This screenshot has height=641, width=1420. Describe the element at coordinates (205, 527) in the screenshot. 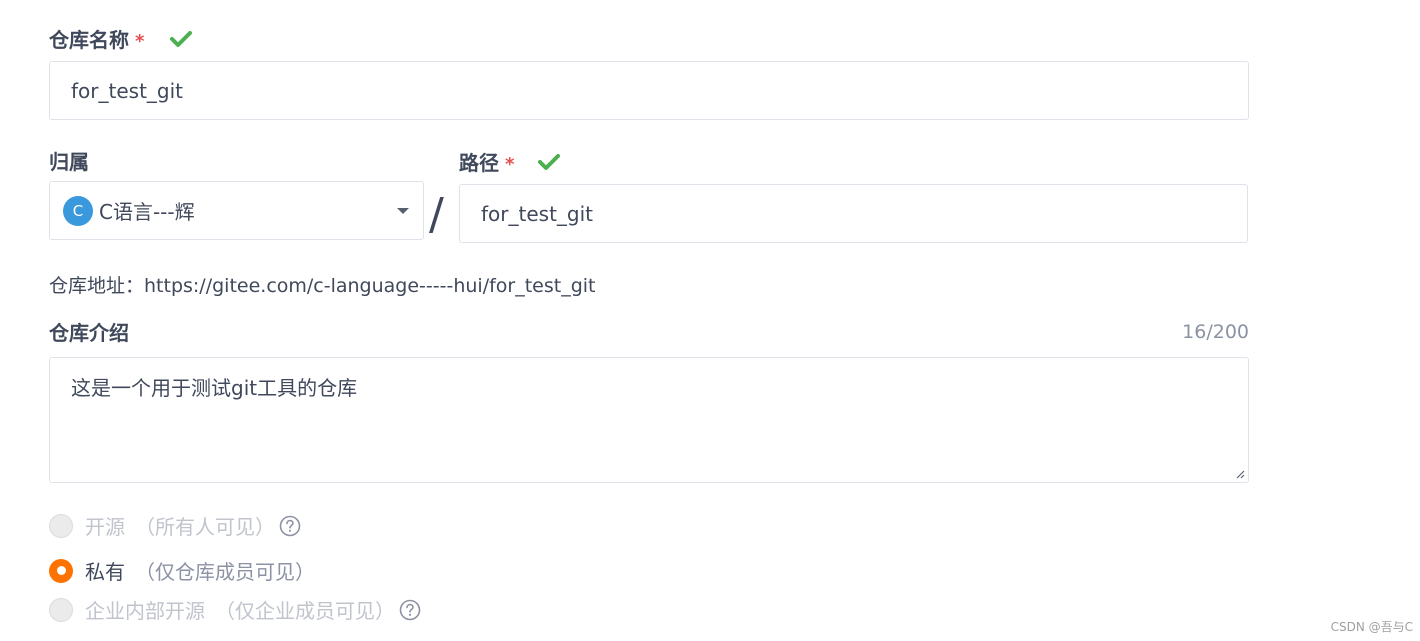

I see `radio-desc: （所有人可见）` at that location.